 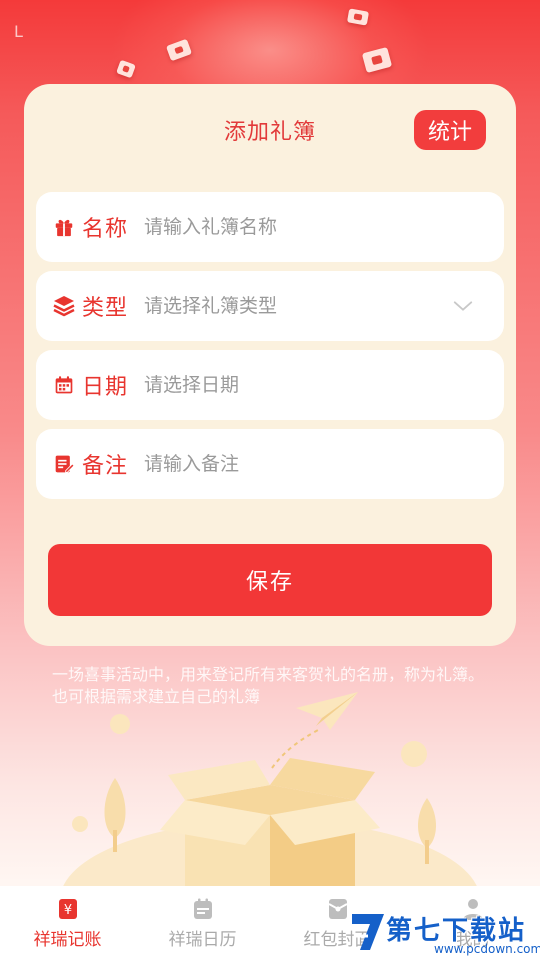 I want to click on watermark-url: www.pcdown.com, so click(x=487, y=949).